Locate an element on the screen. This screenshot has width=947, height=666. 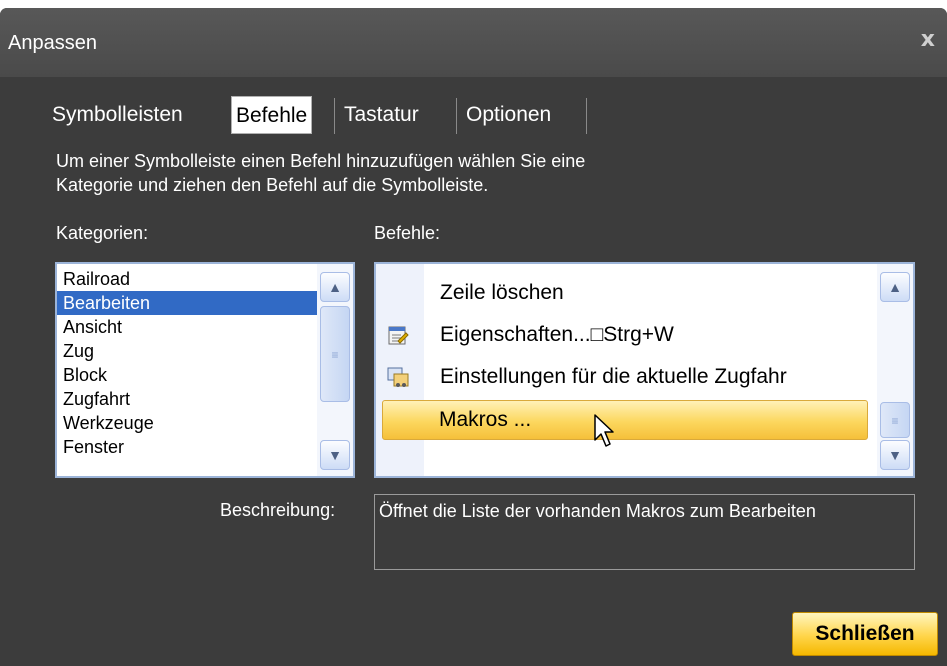
category-item: Block is located at coordinates (85, 375).